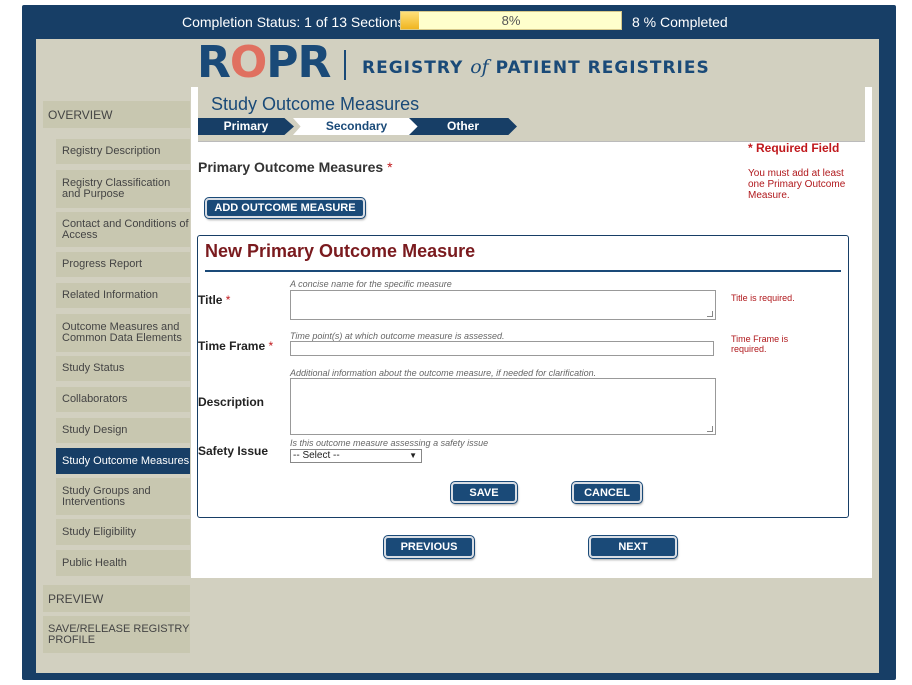 The width and height of the screenshot is (912, 685). I want to click on sidebar-item-registry-classification: Registry Classification and Purpose, so click(123, 189).